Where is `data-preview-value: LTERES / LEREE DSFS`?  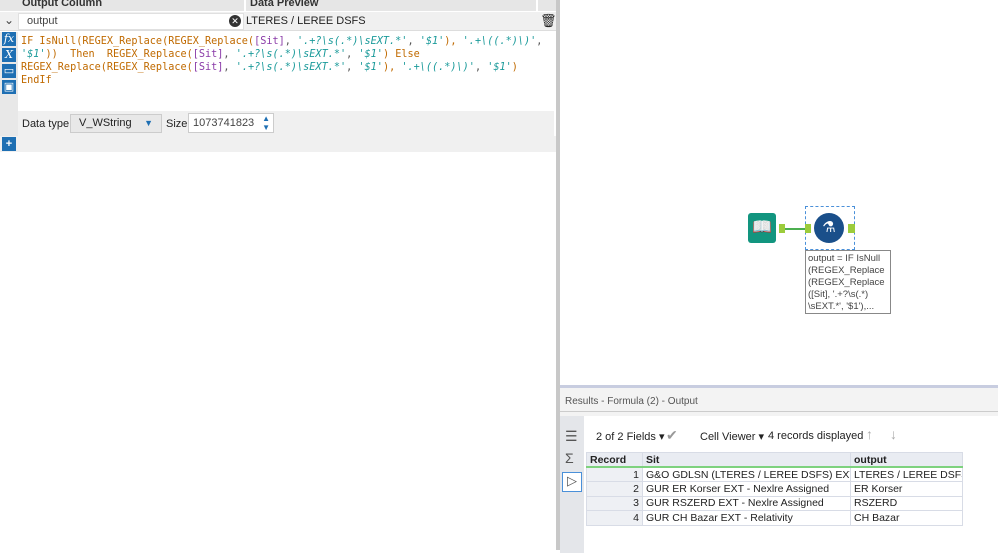
data-preview-value: LTERES / LEREE DSFS is located at coordinates (306, 21).